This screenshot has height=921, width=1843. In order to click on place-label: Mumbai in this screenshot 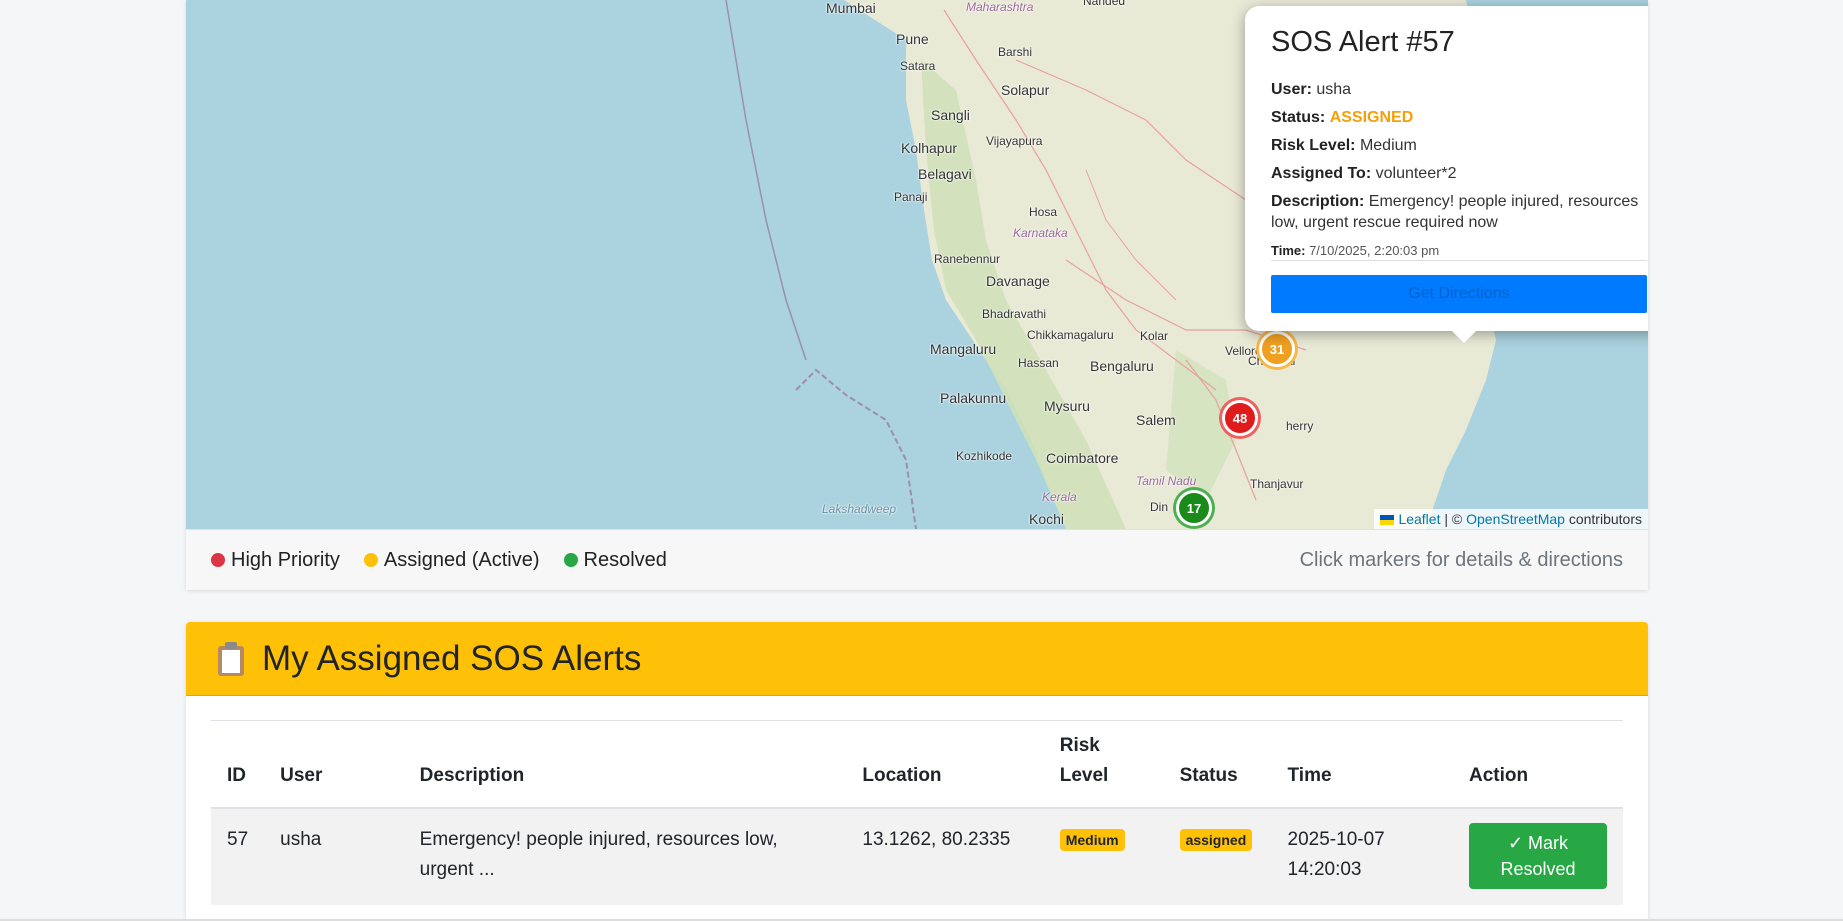, I will do `click(851, 8)`.